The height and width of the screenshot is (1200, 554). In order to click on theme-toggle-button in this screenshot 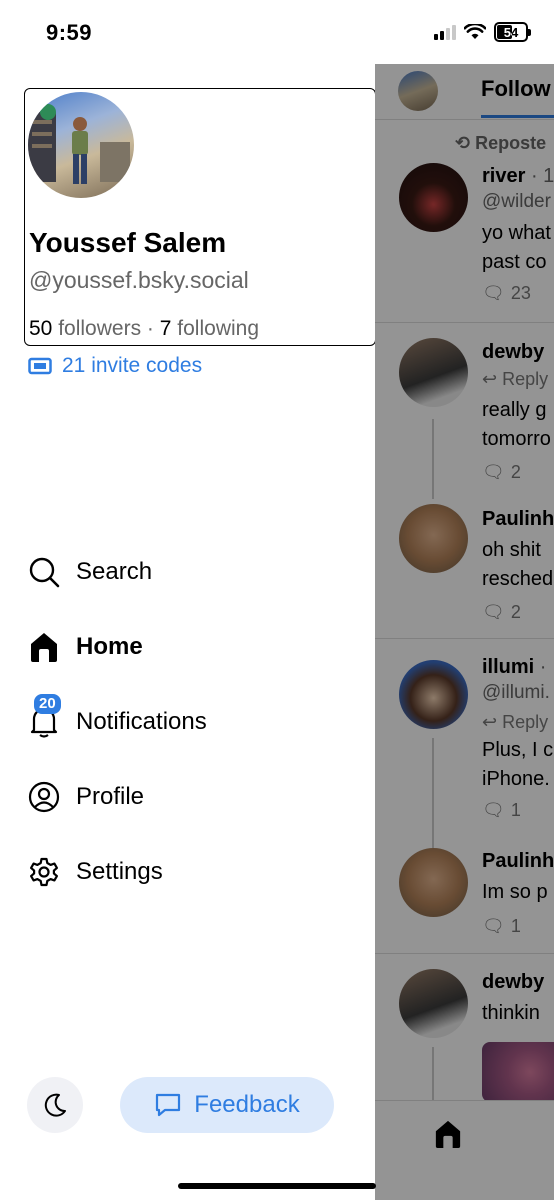, I will do `click(55, 1105)`.